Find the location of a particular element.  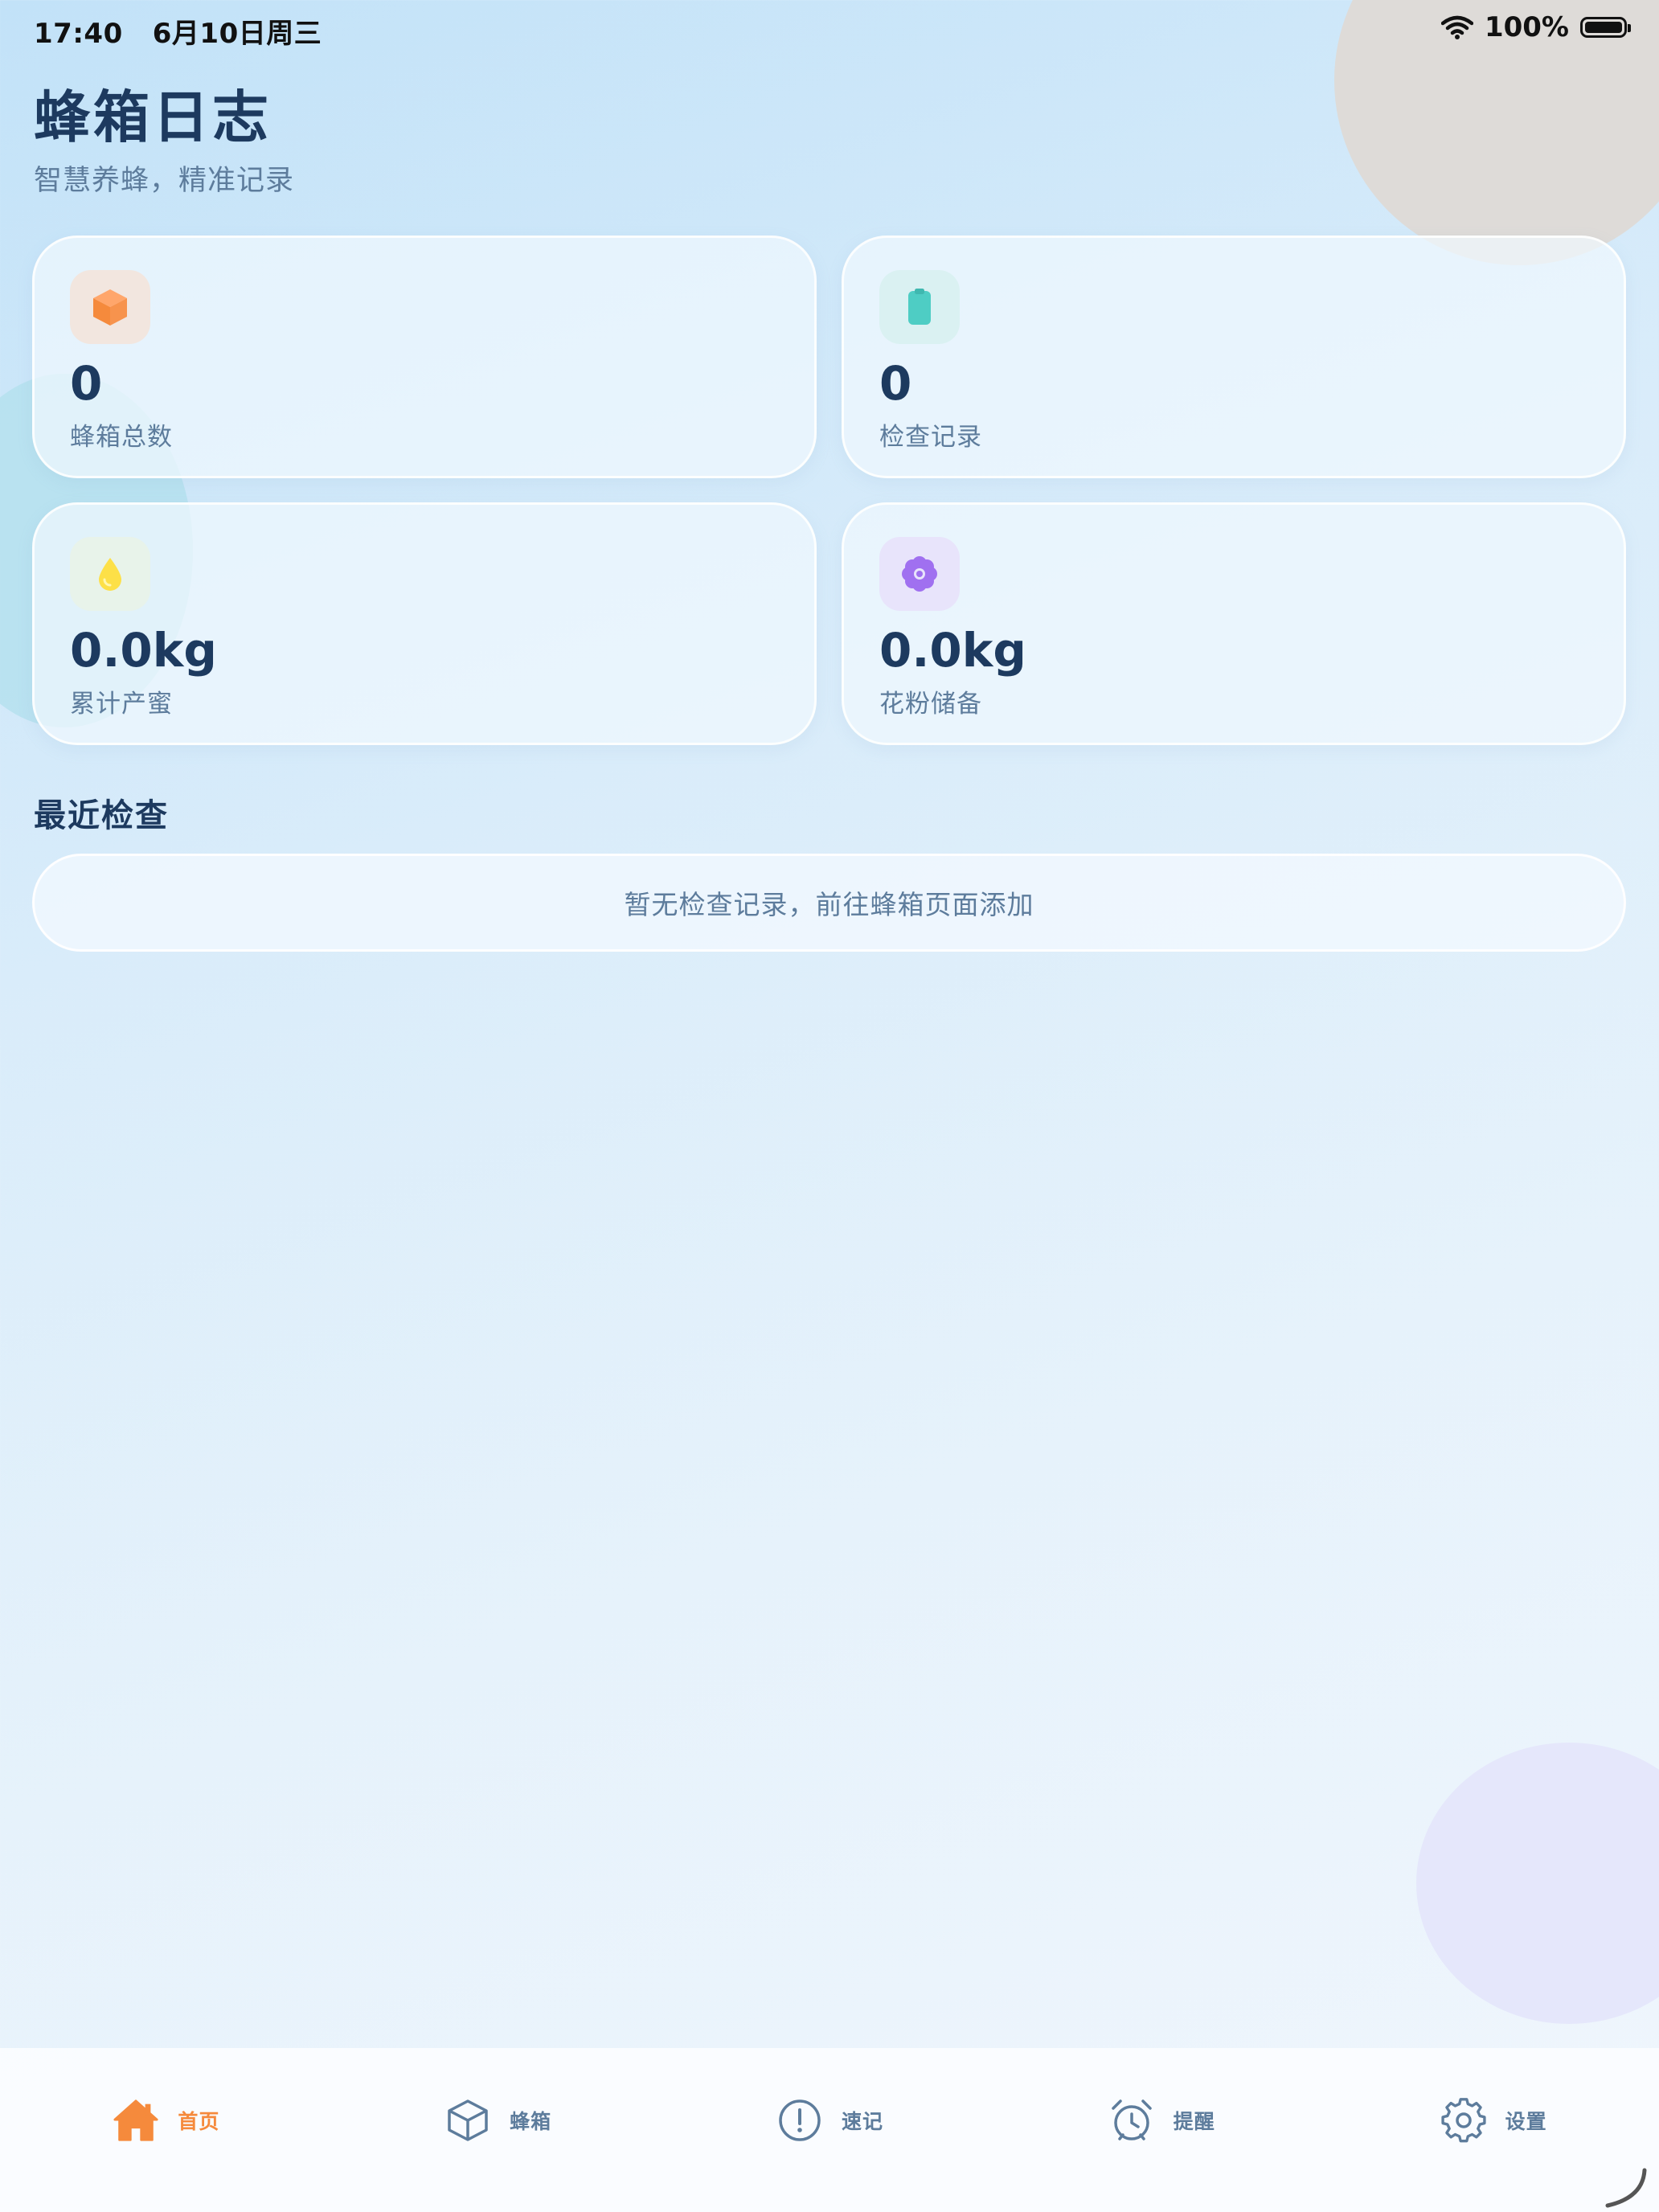

home-icon is located at coordinates (136, 2120).